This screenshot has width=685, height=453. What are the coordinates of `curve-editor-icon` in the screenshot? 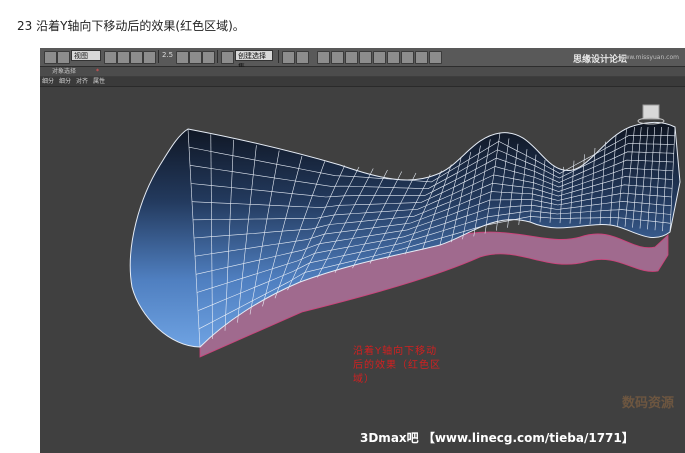 It's located at (351, 57).